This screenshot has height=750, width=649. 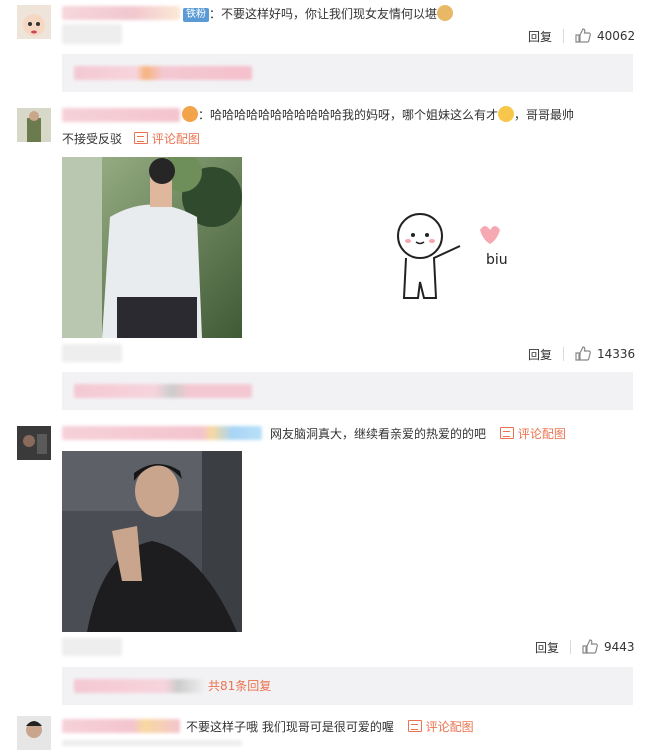 I want to click on photo-man-black-tshirt, so click(x=152, y=541).